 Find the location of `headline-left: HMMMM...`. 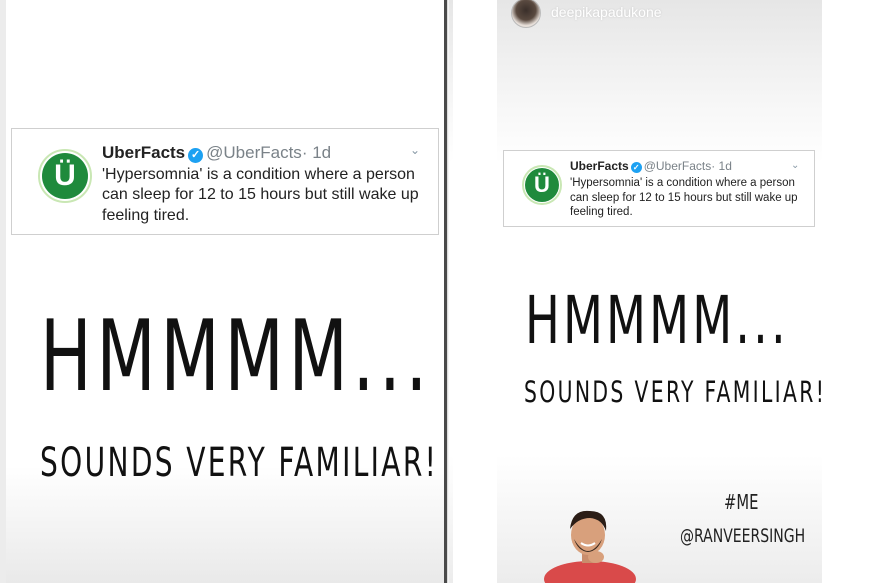

headline-left: HMMMM... is located at coordinates (236, 357).